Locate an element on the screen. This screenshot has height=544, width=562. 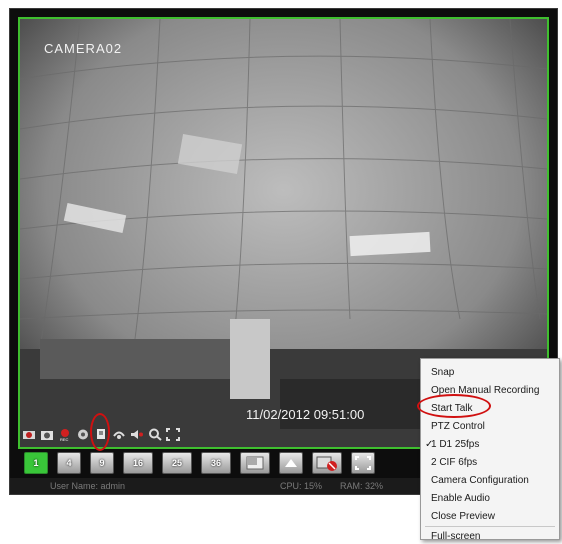
layout-16-button: 16 is located at coordinates (138, 463).